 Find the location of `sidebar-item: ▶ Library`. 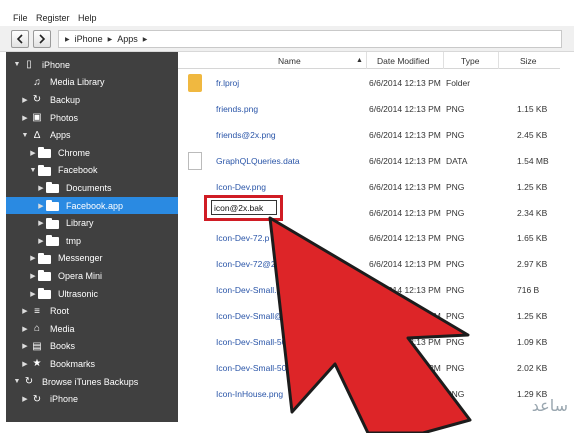

sidebar-item: ▶ Library is located at coordinates (92, 223).